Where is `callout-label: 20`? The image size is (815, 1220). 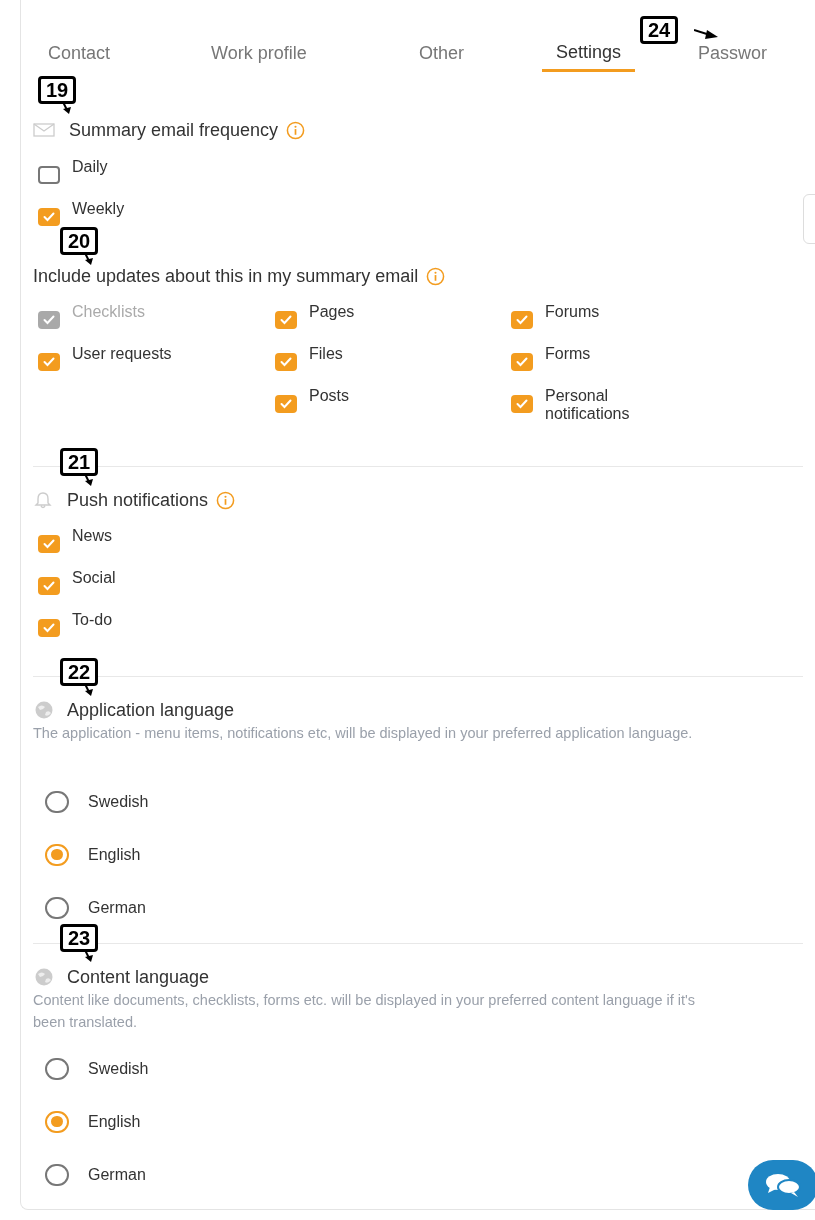
callout-label: 20 is located at coordinates (79, 241).